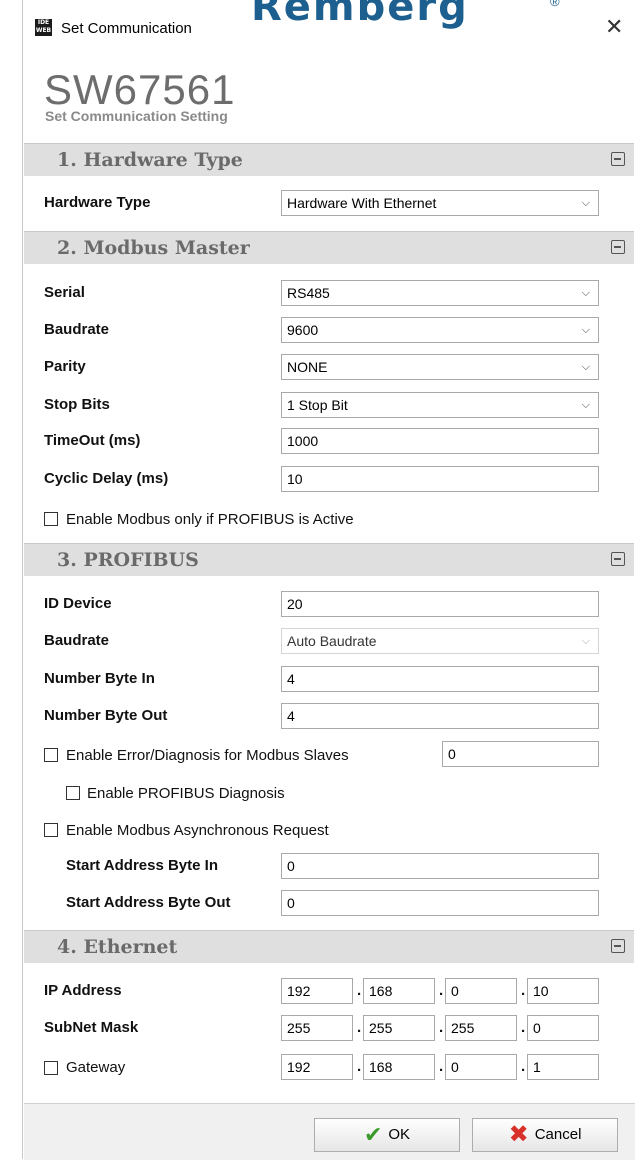 The image size is (635, 1160). I want to click on start-address-out-input: 0, so click(440, 903).